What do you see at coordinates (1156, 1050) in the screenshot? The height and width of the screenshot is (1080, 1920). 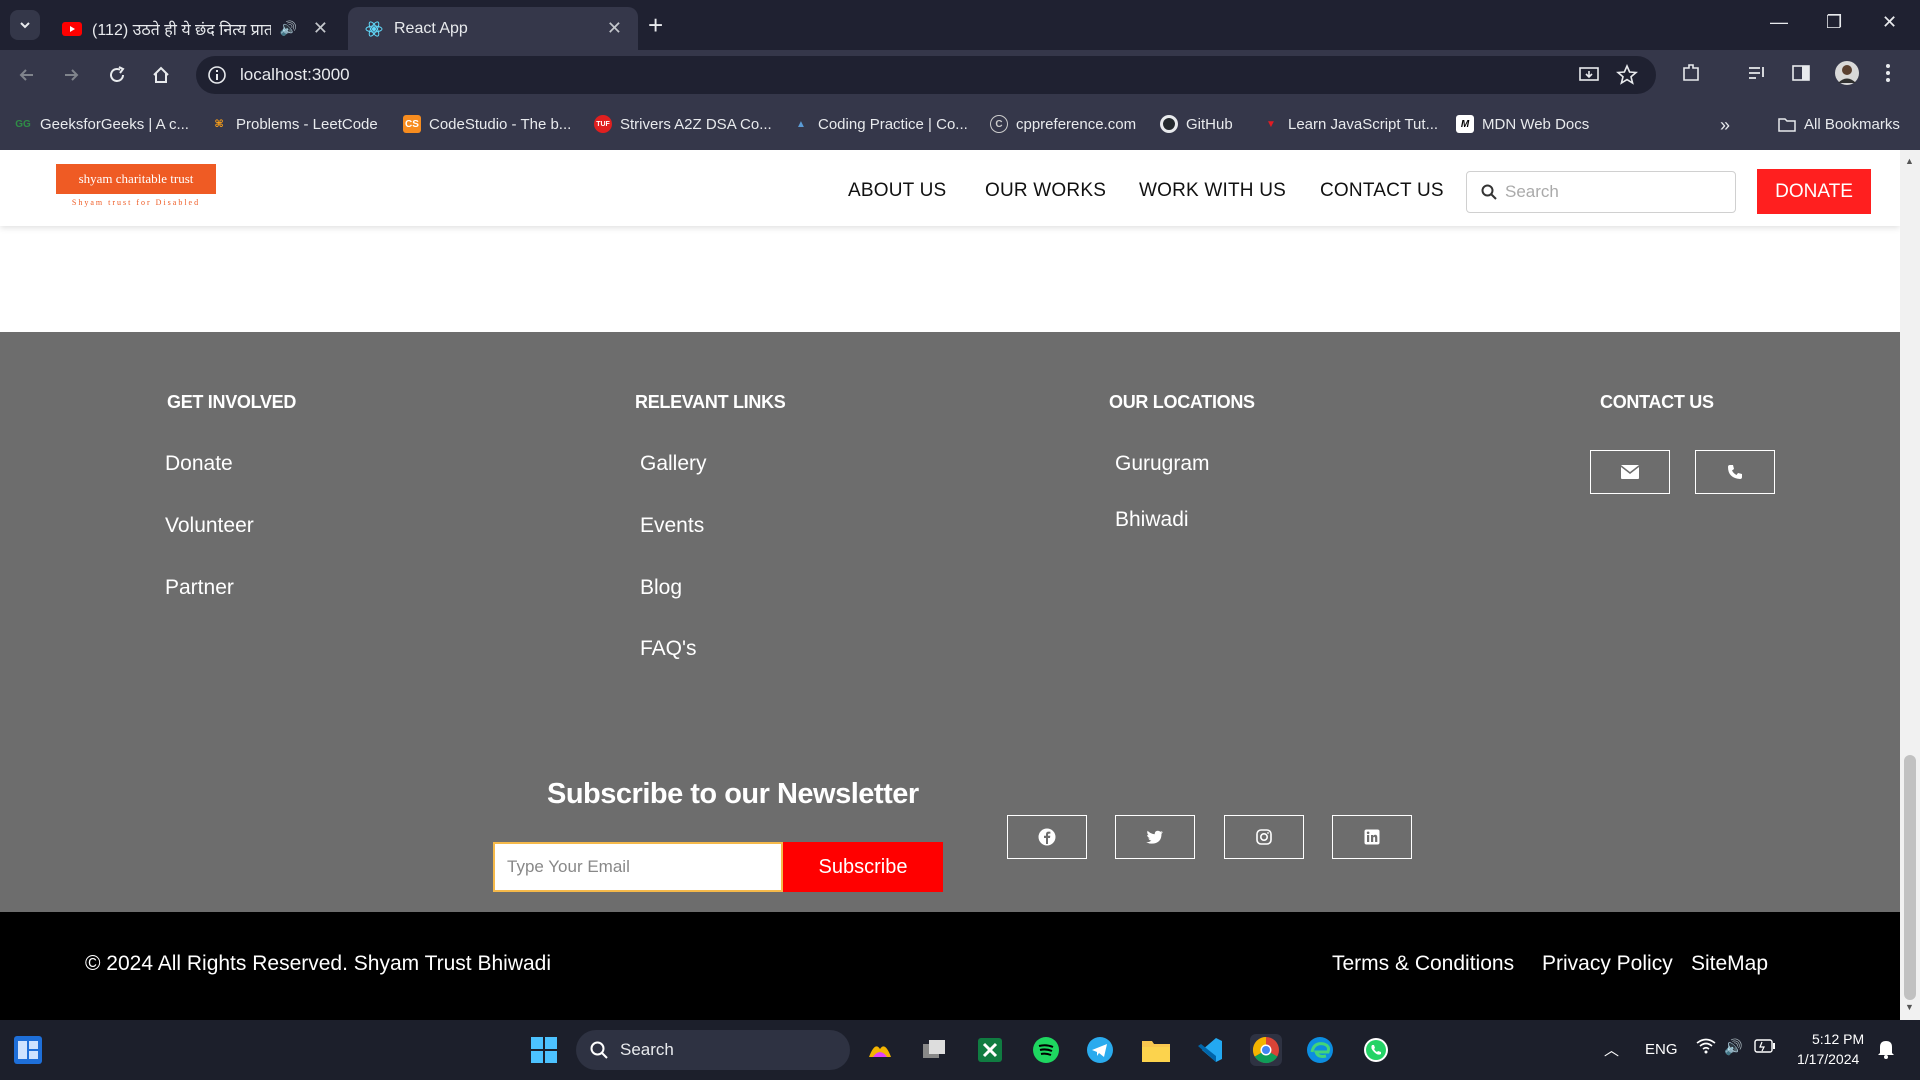 I see `file-explorer-icon` at bounding box center [1156, 1050].